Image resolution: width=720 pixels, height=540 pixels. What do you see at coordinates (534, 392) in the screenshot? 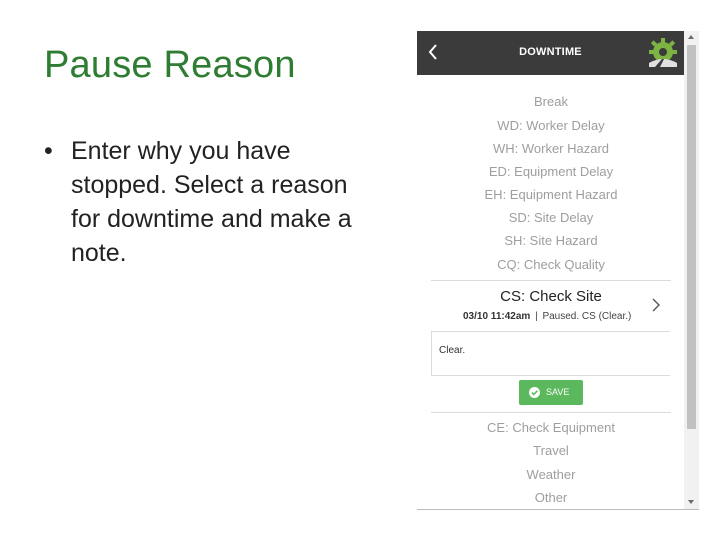
I see `check-circle-icon` at bounding box center [534, 392].